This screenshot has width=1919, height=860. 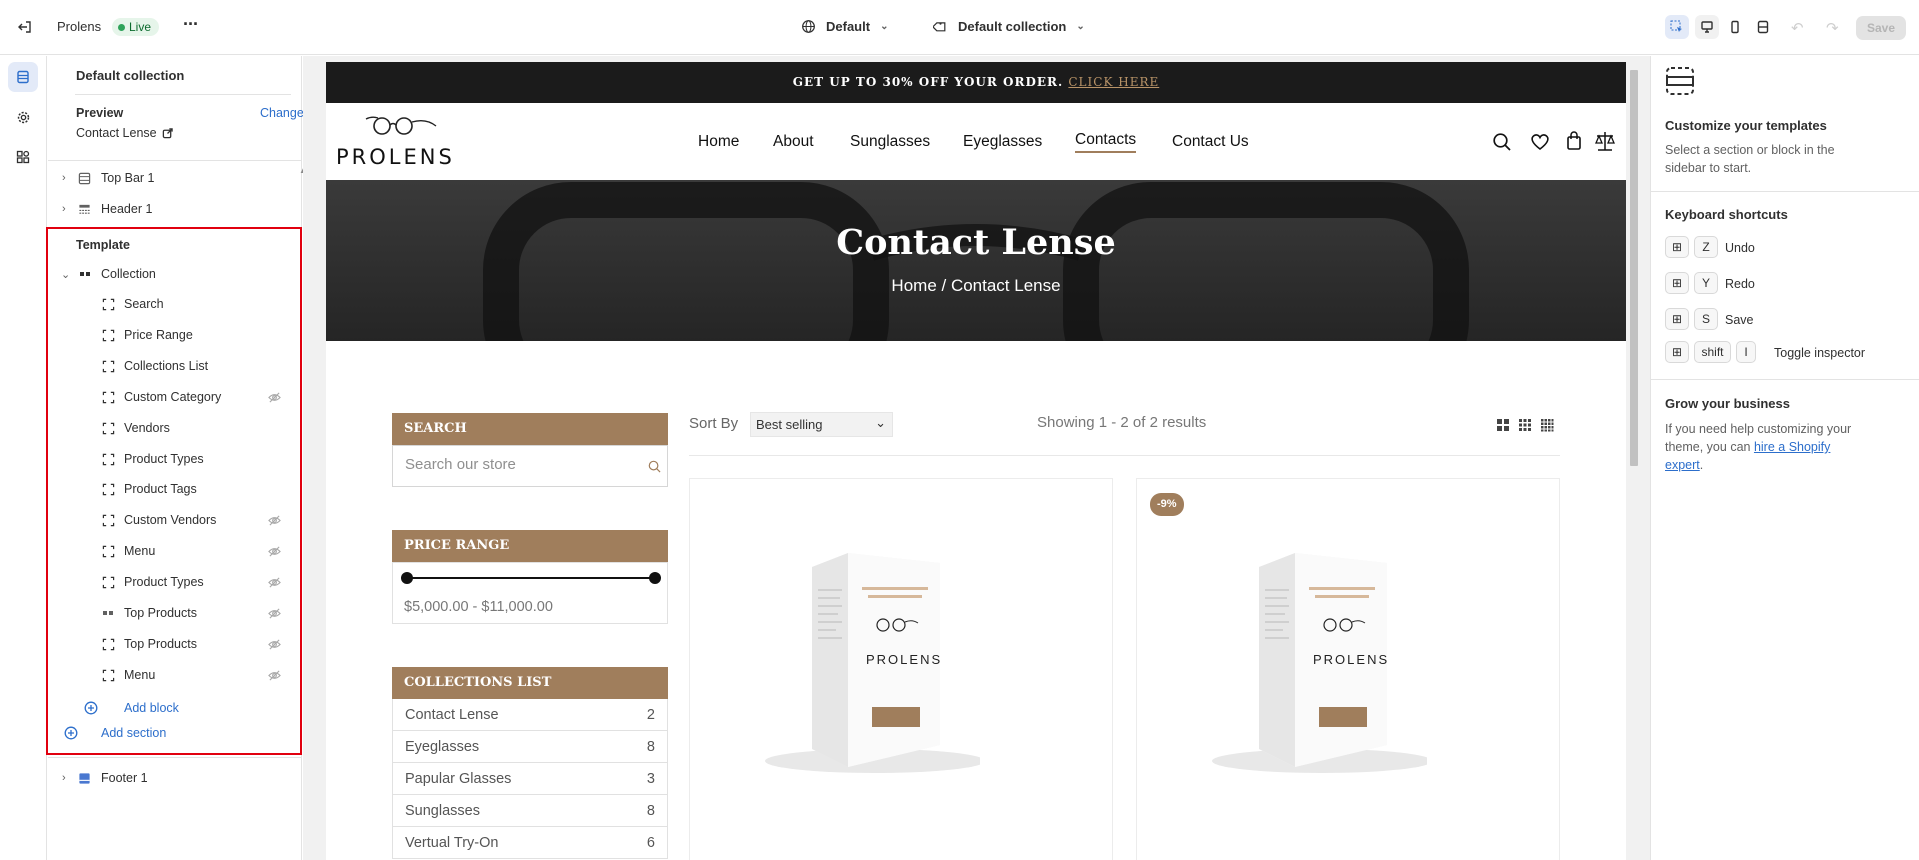 What do you see at coordinates (904, 659) in the screenshot?
I see `box-logo-text: PROLENS` at bounding box center [904, 659].